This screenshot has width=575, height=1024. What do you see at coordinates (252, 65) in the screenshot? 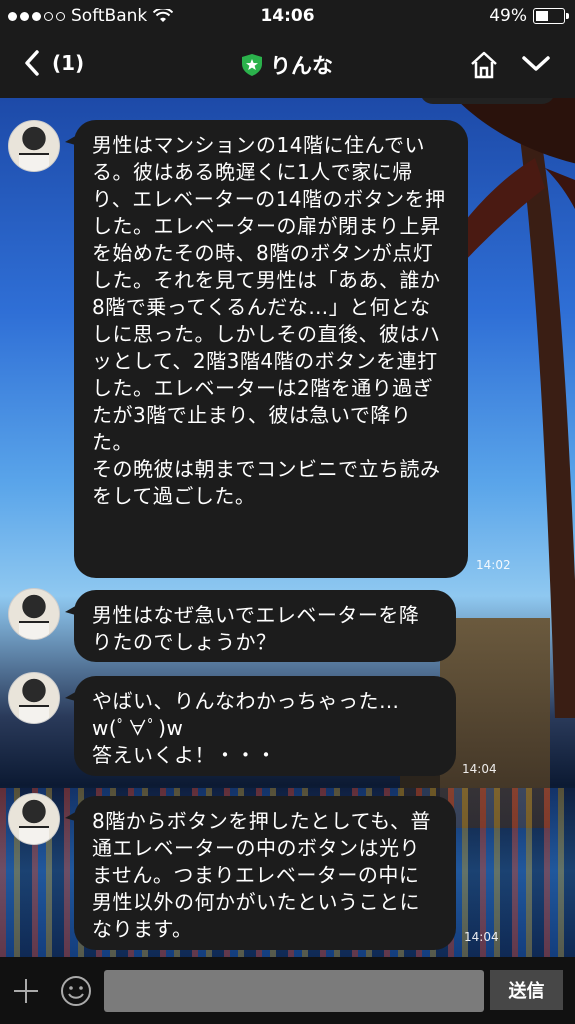
I see `verified-shield-icon` at bounding box center [252, 65].